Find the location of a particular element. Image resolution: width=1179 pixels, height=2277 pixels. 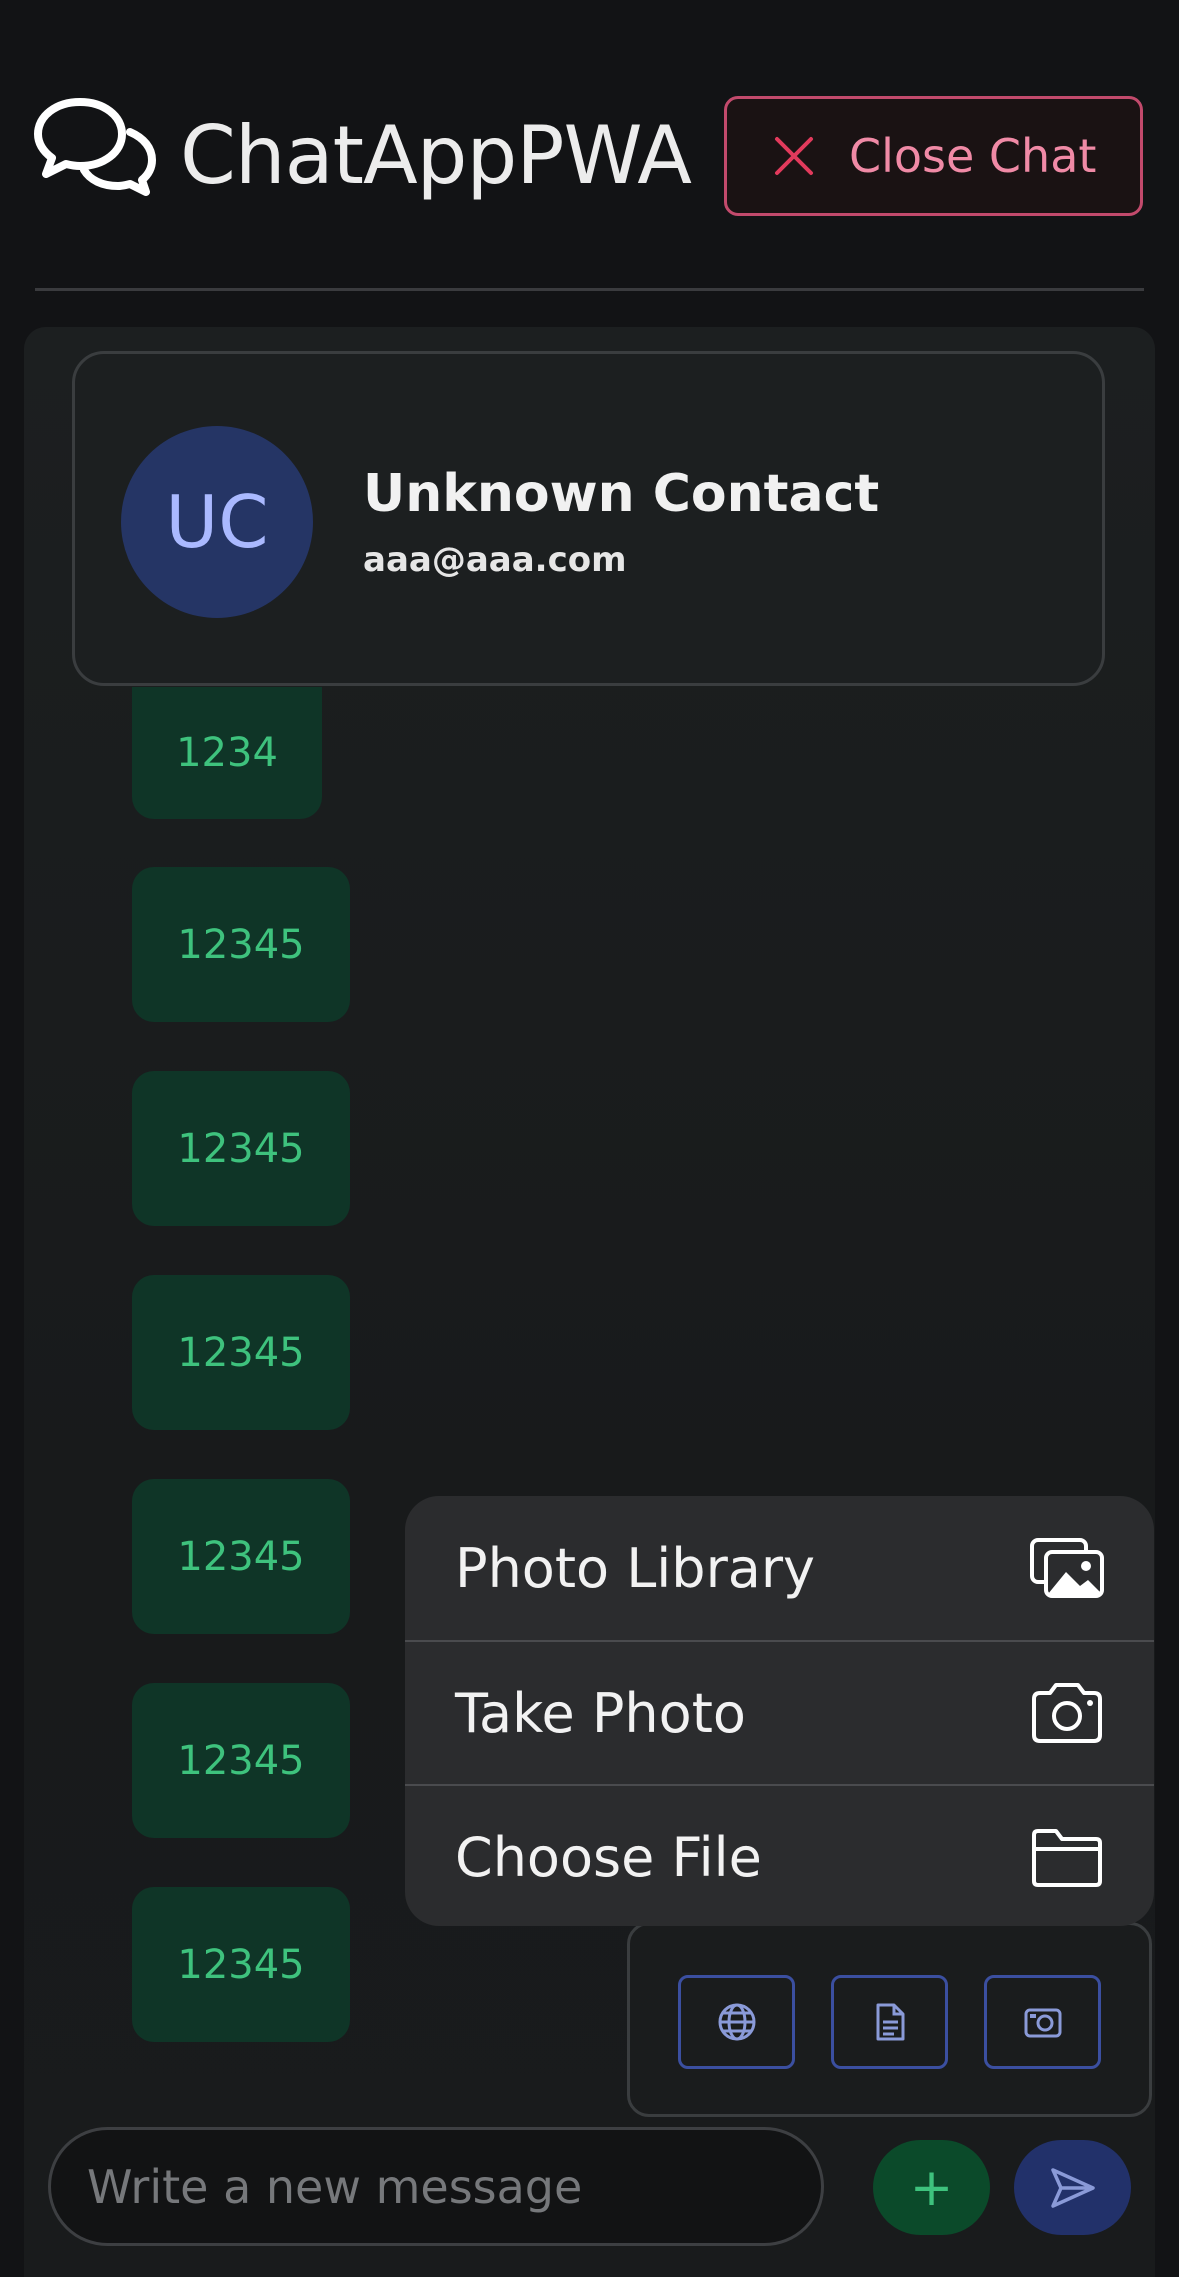

attach-document-button is located at coordinates (889, 2022).